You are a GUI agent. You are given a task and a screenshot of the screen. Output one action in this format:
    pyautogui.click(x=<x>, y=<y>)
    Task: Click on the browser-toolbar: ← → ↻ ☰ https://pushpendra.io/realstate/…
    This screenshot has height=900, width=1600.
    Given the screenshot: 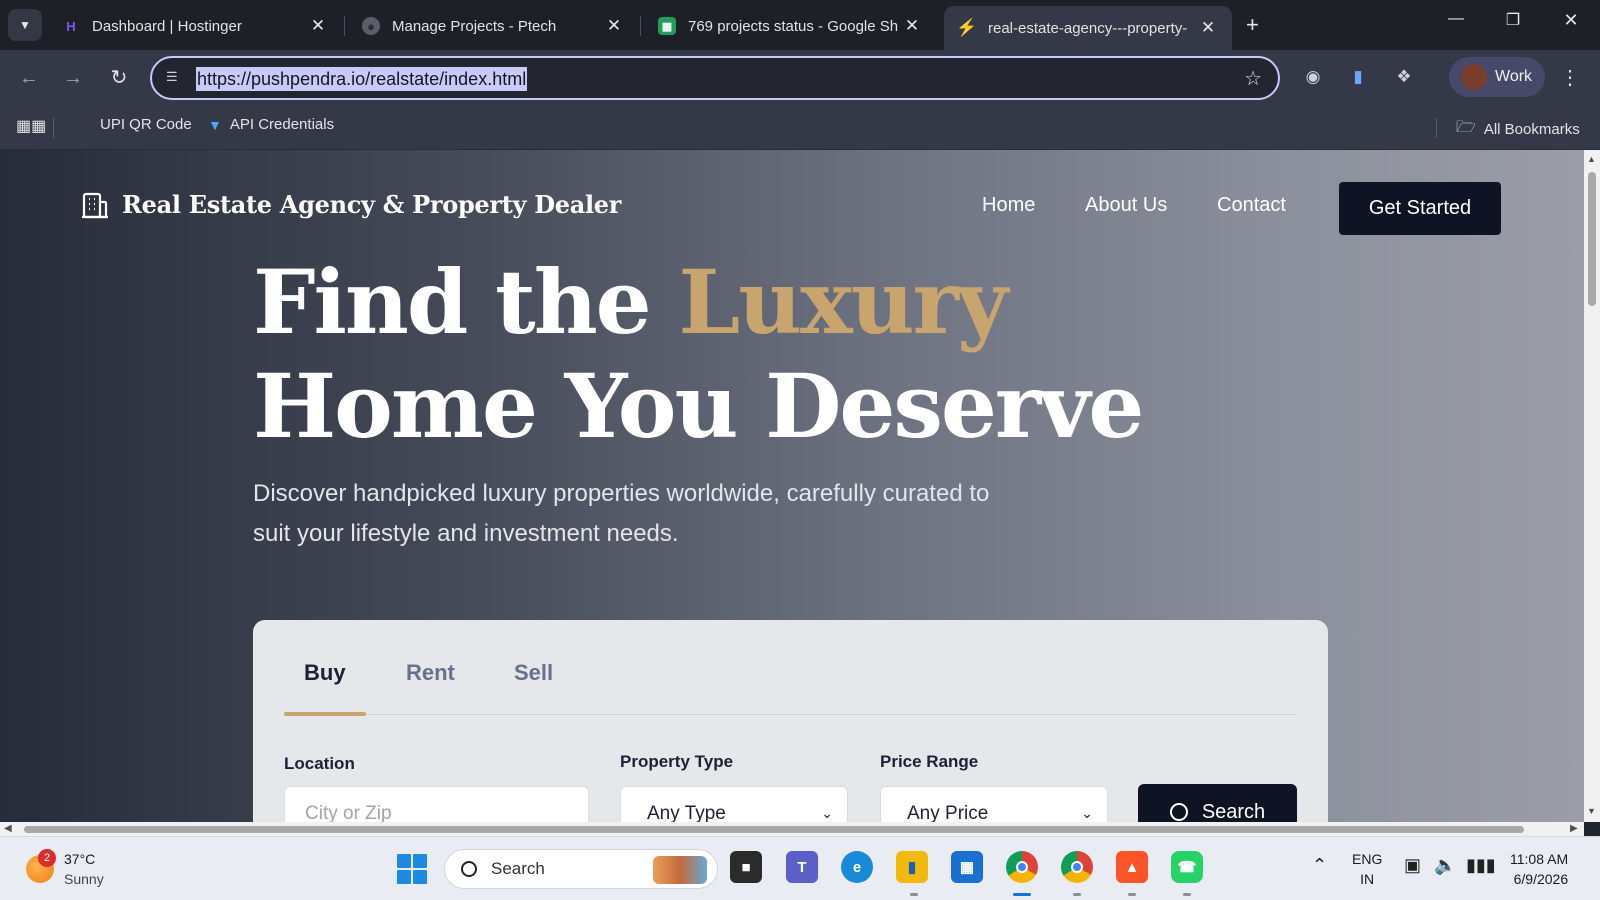 What is the action you would take?
    pyautogui.click(x=800, y=77)
    